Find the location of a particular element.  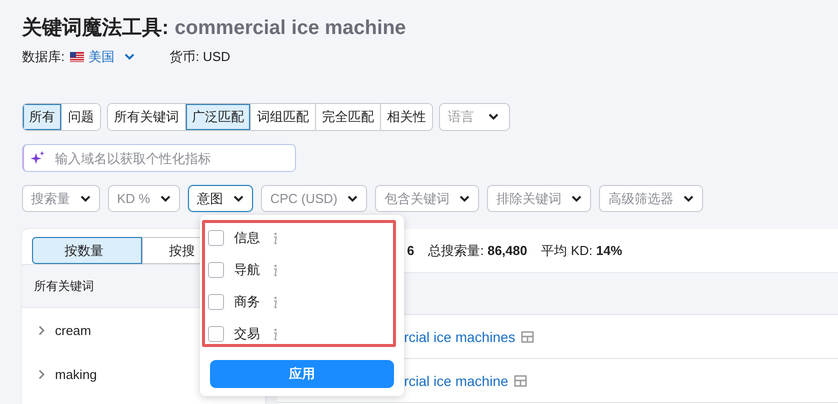

database-dropdown: 美国 is located at coordinates (101, 57).